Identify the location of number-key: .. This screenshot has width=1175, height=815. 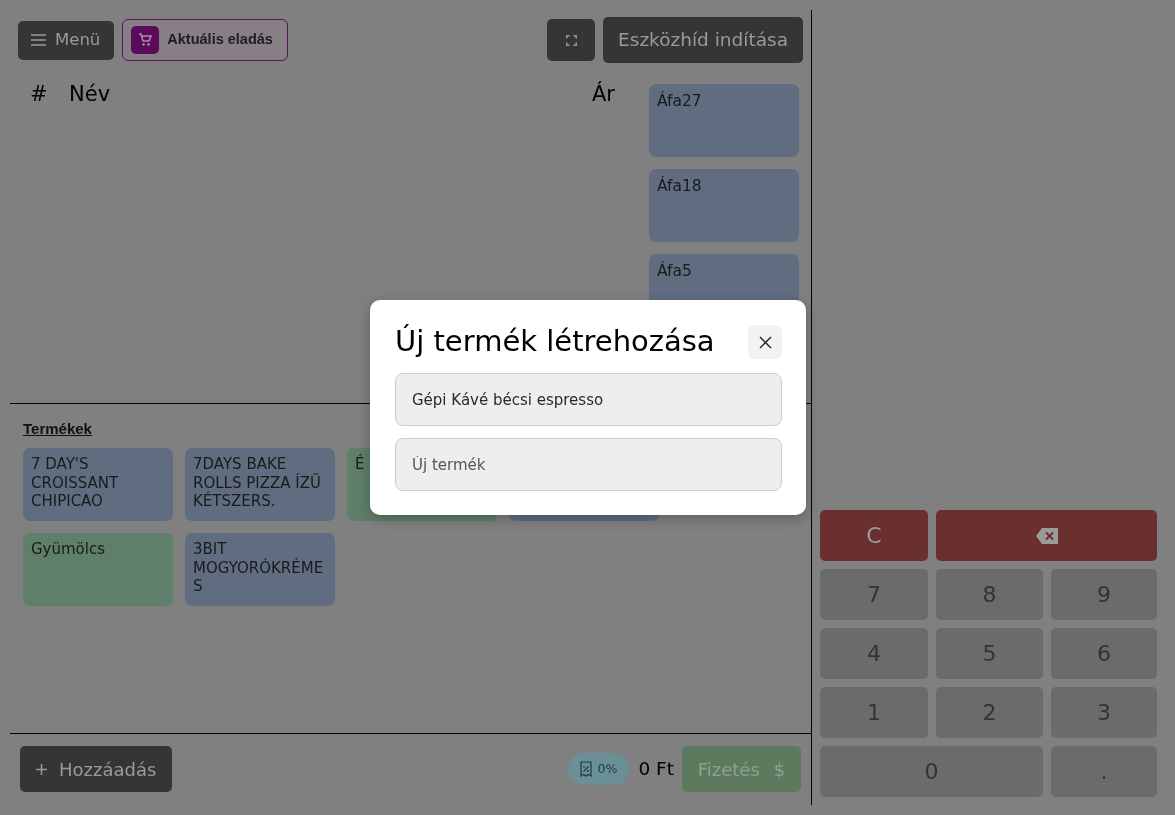
(1104, 771).